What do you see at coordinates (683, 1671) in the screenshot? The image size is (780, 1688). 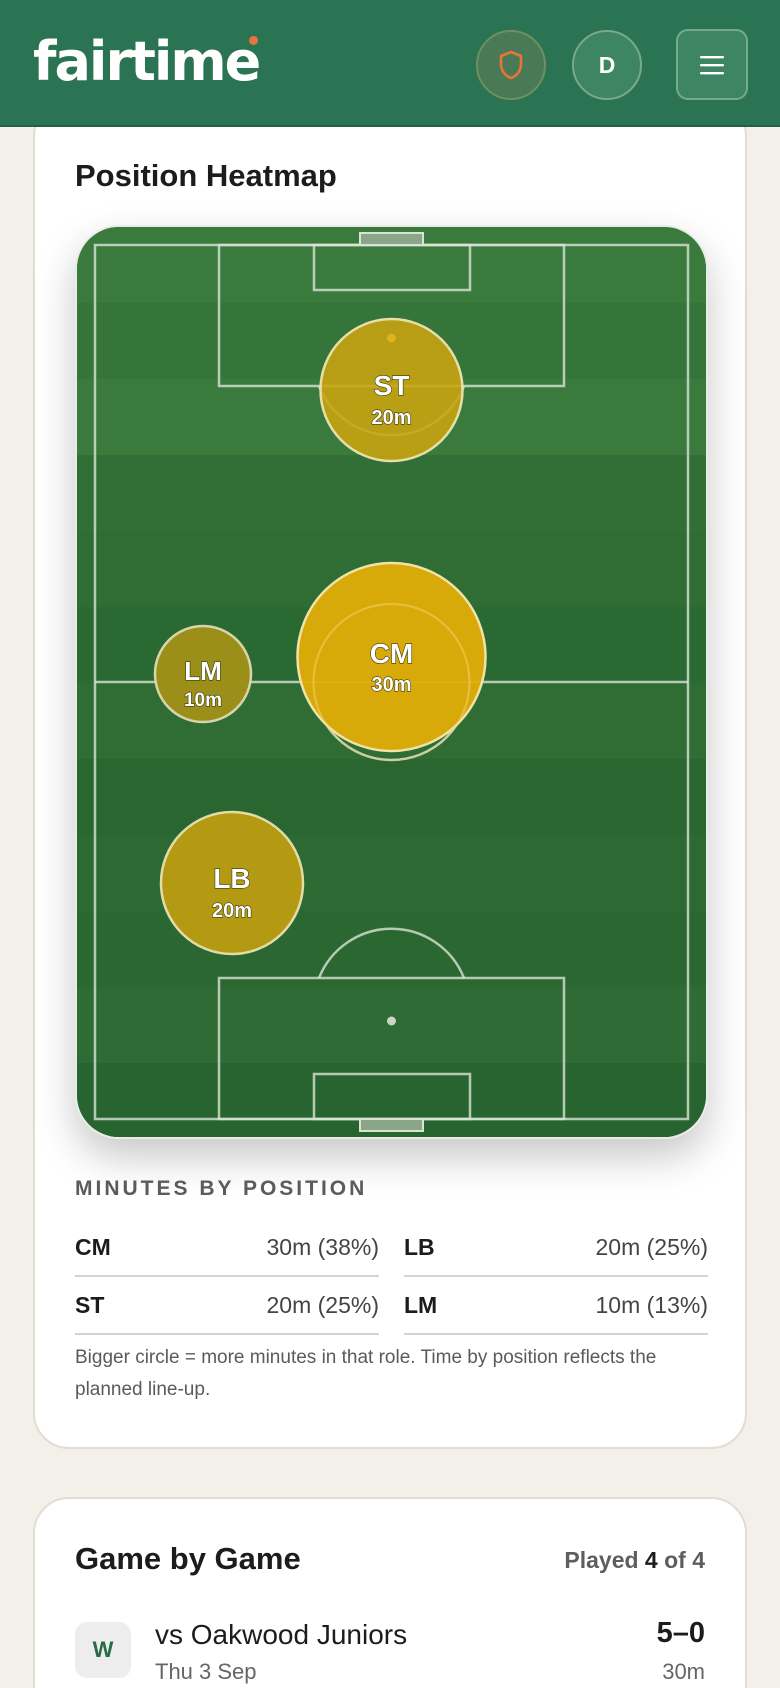 I see `game-minutes: 30m` at bounding box center [683, 1671].